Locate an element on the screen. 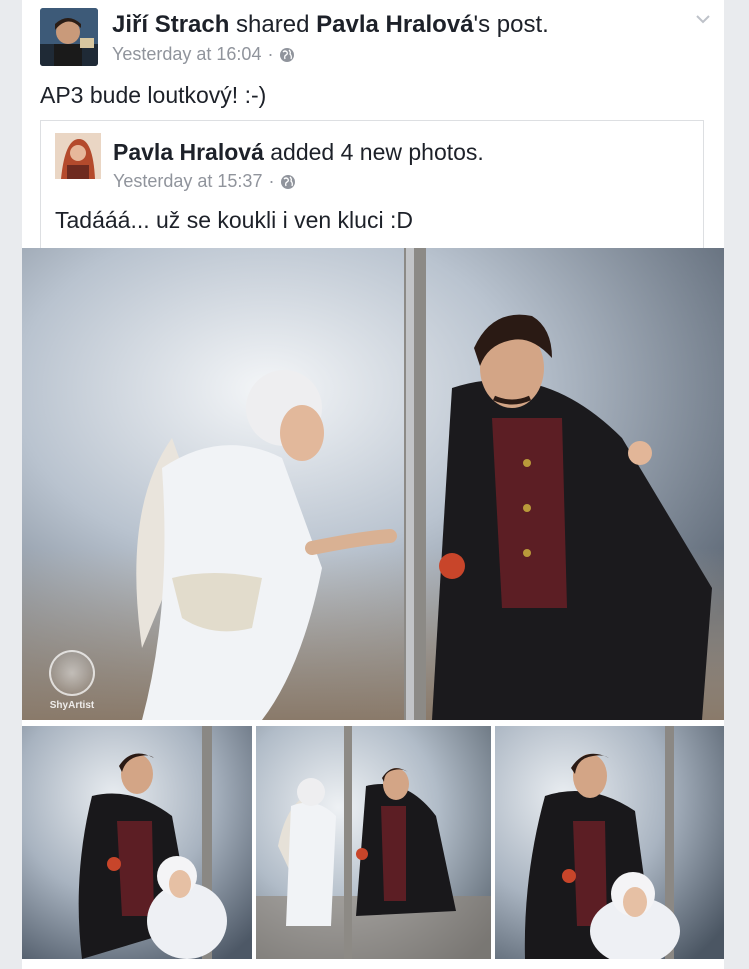 Image resolution: width=749 pixels, height=969 pixels. watermark-logo: ShyArtist is located at coordinates (72, 680).